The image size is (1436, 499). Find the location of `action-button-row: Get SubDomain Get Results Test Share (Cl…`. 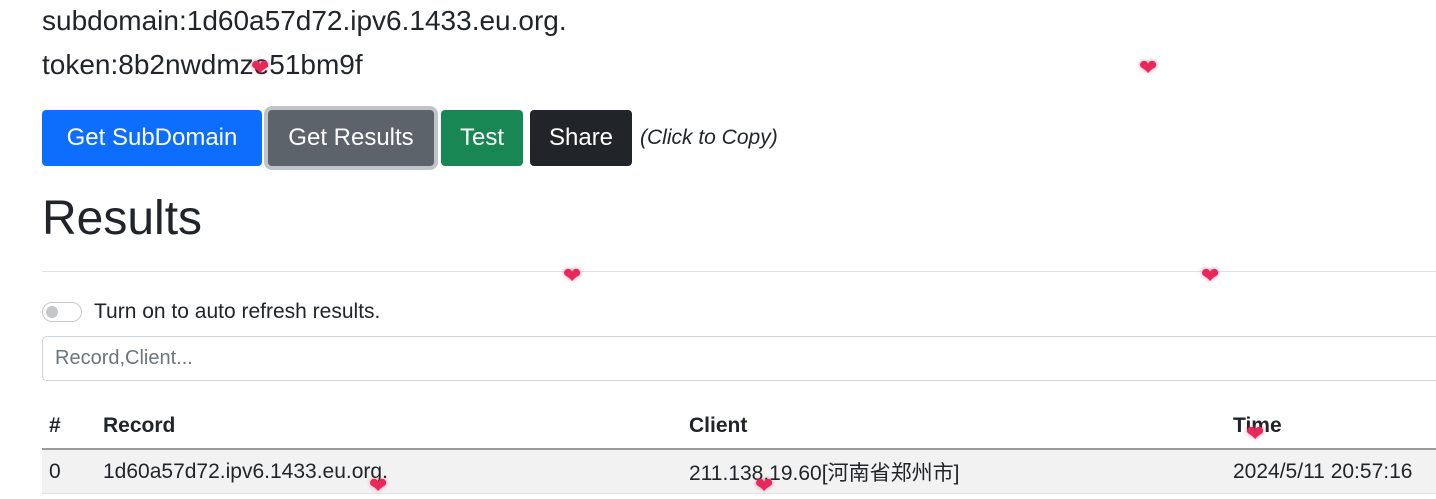

action-button-row: Get SubDomain Get Results Test Share (Cl… is located at coordinates (410, 138).